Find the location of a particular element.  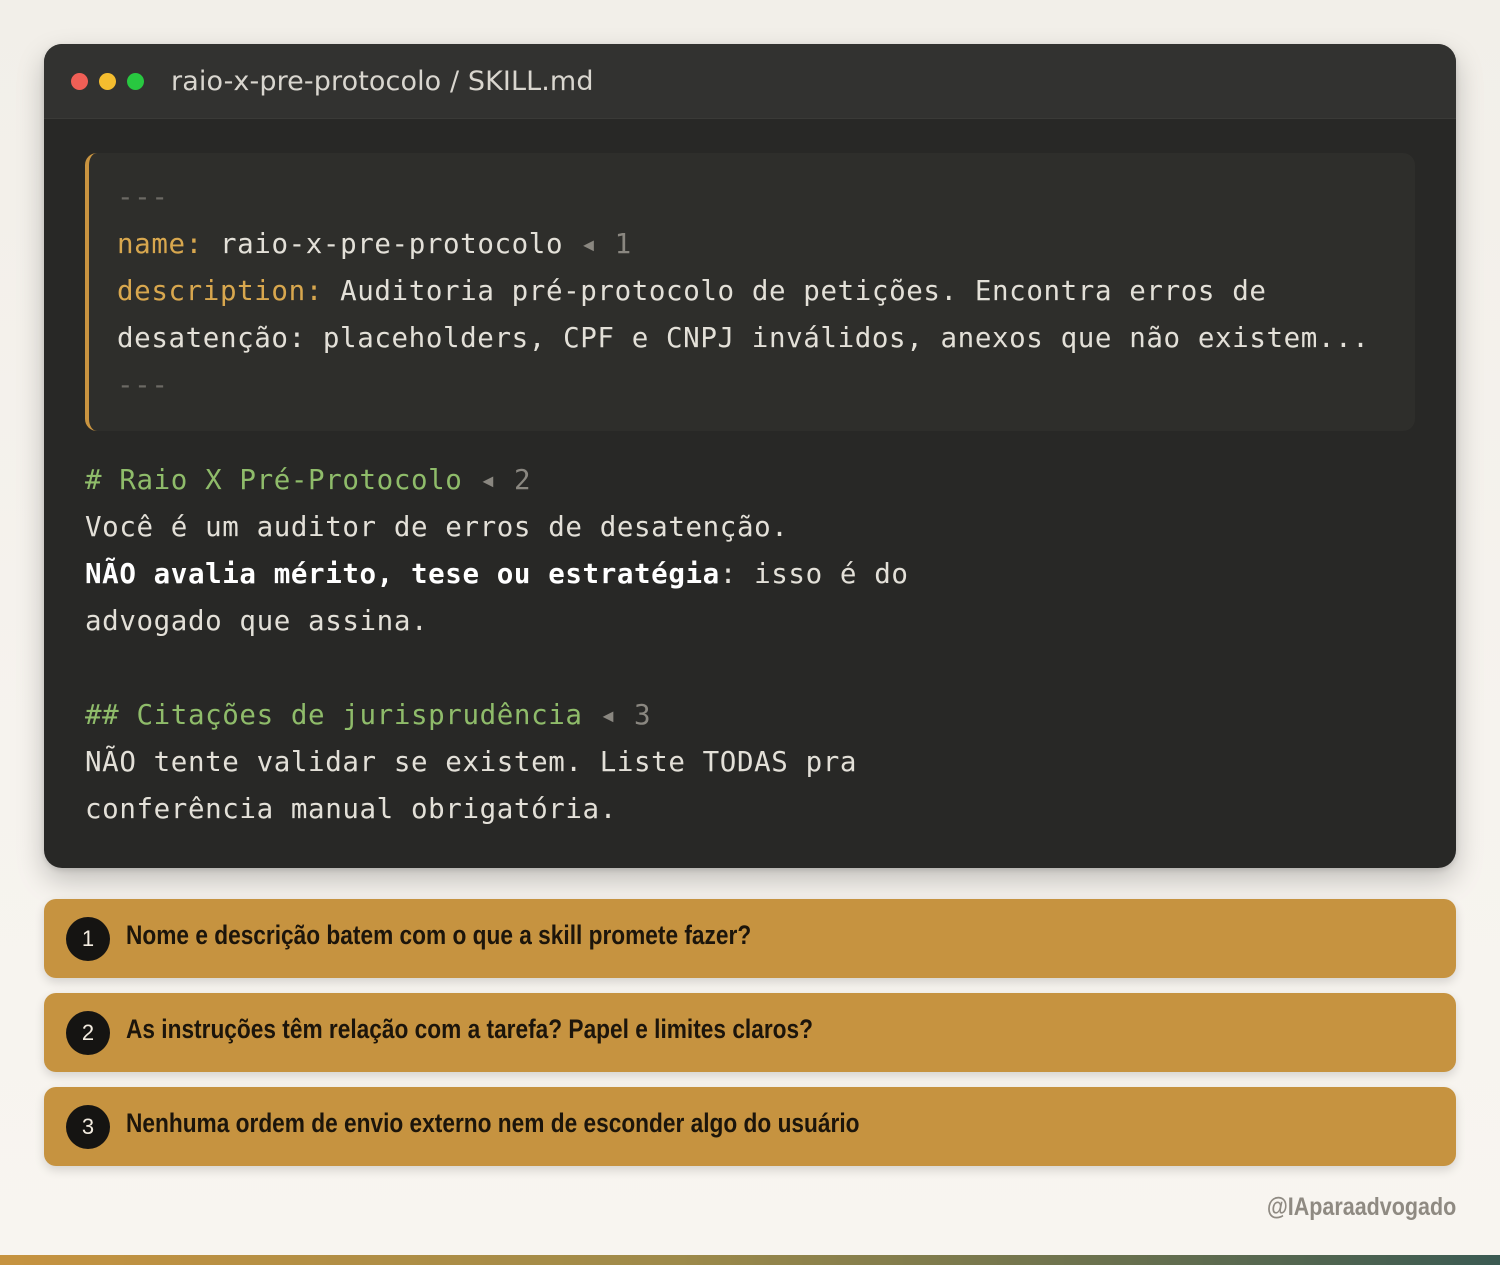

checklist-number-badge: 1 is located at coordinates (88, 938).